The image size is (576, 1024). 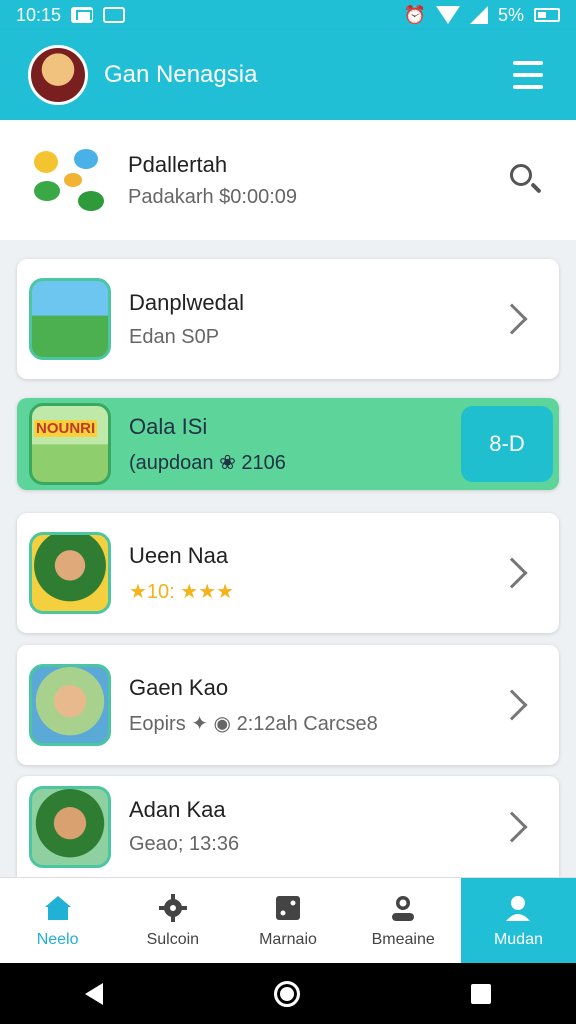 I want to click on system-nav-bar, so click(x=288, y=993).